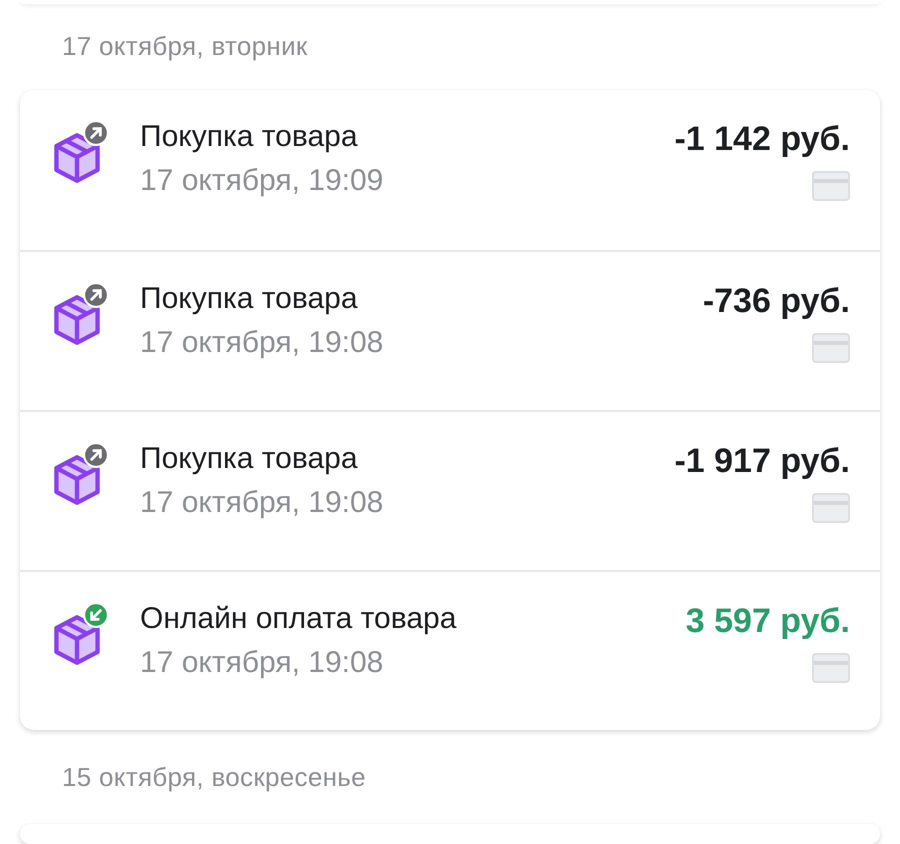 Image resolution: width=900 pixels, height=844 pixels. What do you see at coordinates (214, 777) in the screenshot?
I see `date-heading: 15 октября, воскресенье` at bounding box center [214, 777].